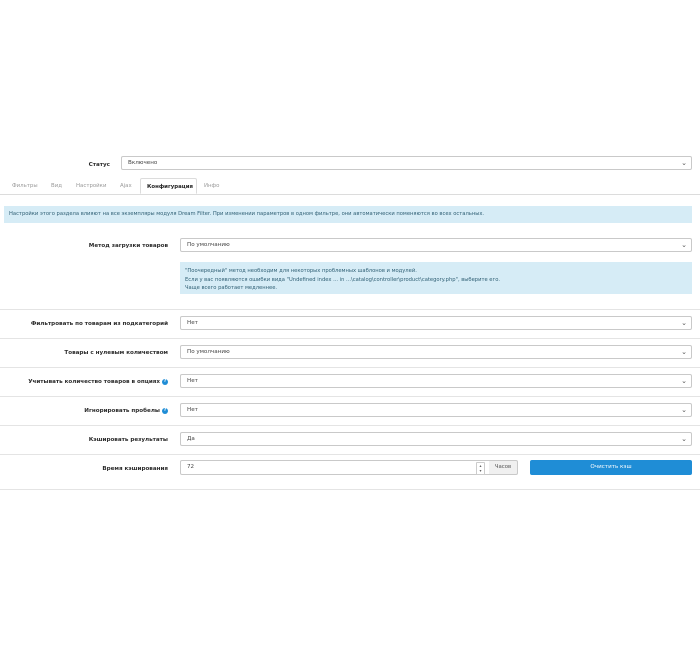 The image size is (700, 650). Describe the element at coordinates (436, 352) in the screenshot. I see `zero-qty-select: По умолчанию ⌄` at that location.